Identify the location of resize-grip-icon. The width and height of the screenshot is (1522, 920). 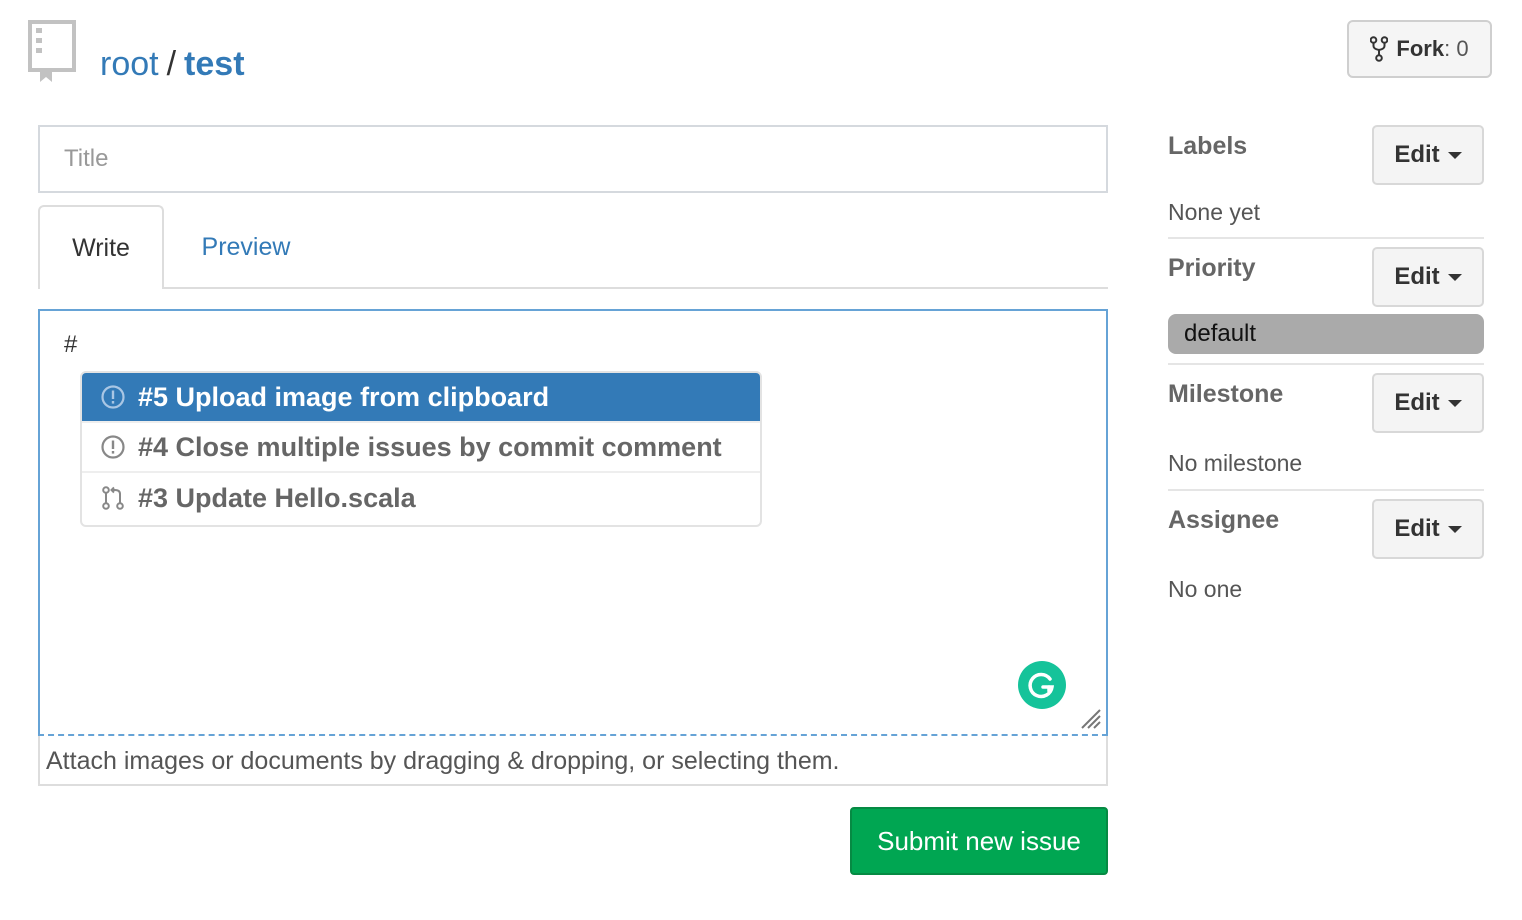
(1090, 718).